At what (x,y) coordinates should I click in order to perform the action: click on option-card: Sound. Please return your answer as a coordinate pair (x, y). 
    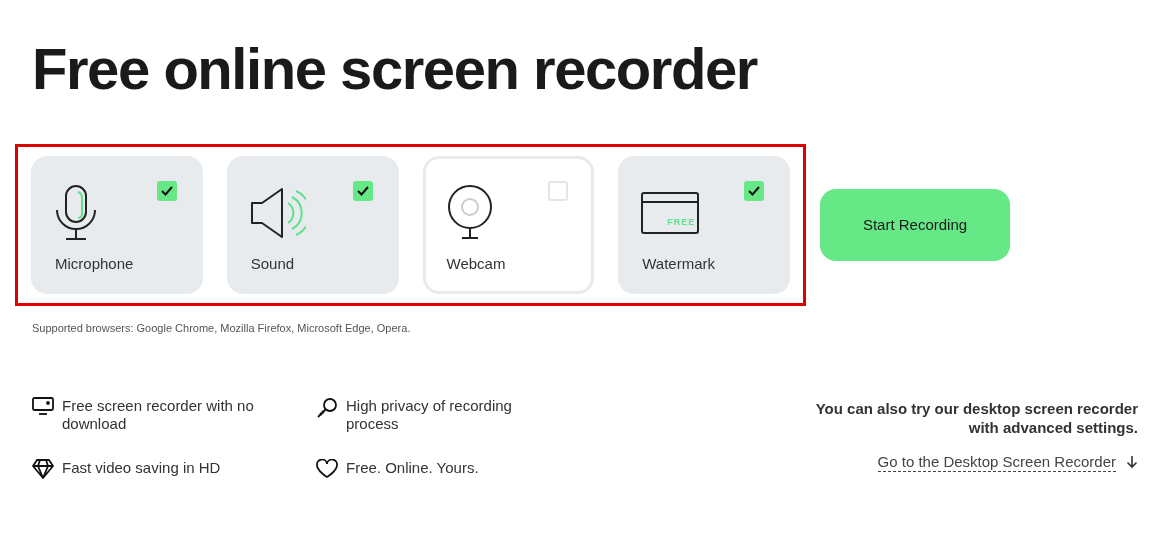
    Looking at the image, I should click on (312, 225).